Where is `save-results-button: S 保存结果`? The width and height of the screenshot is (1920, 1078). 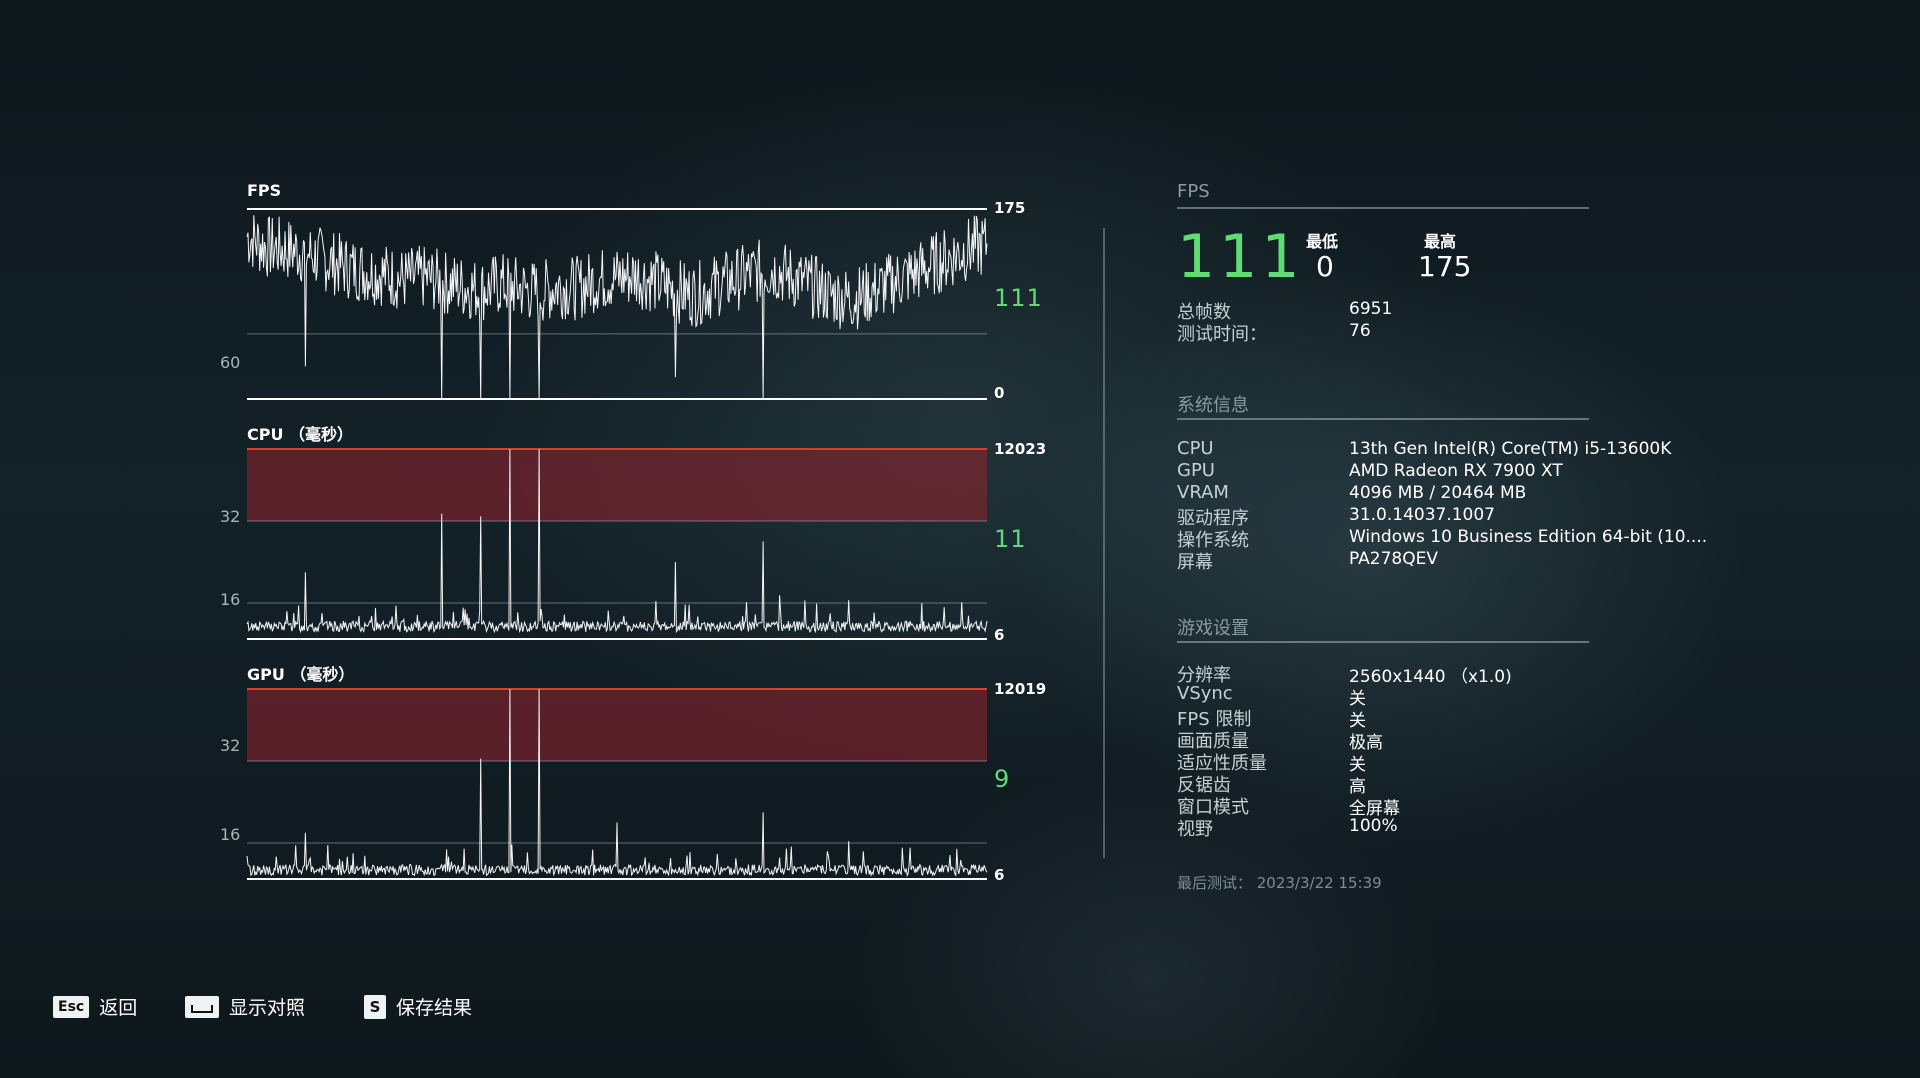
save-results-button: S 保存结果 is located at coordinates (418, 1006).